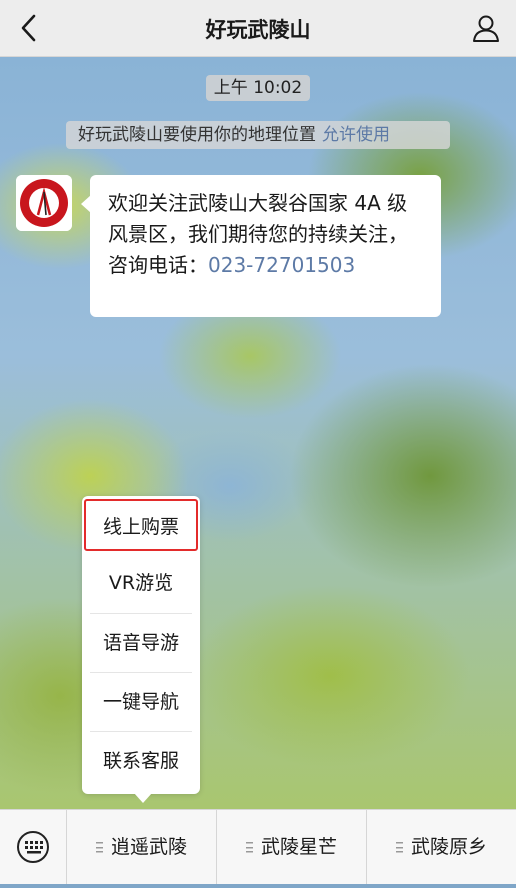 Image resolution: width=516 pixels, height=888 pixels. Describe the element at coordinates (141, 525) in the screenshot. I see `menu-item-online-ticket: 线上购票` at that location.